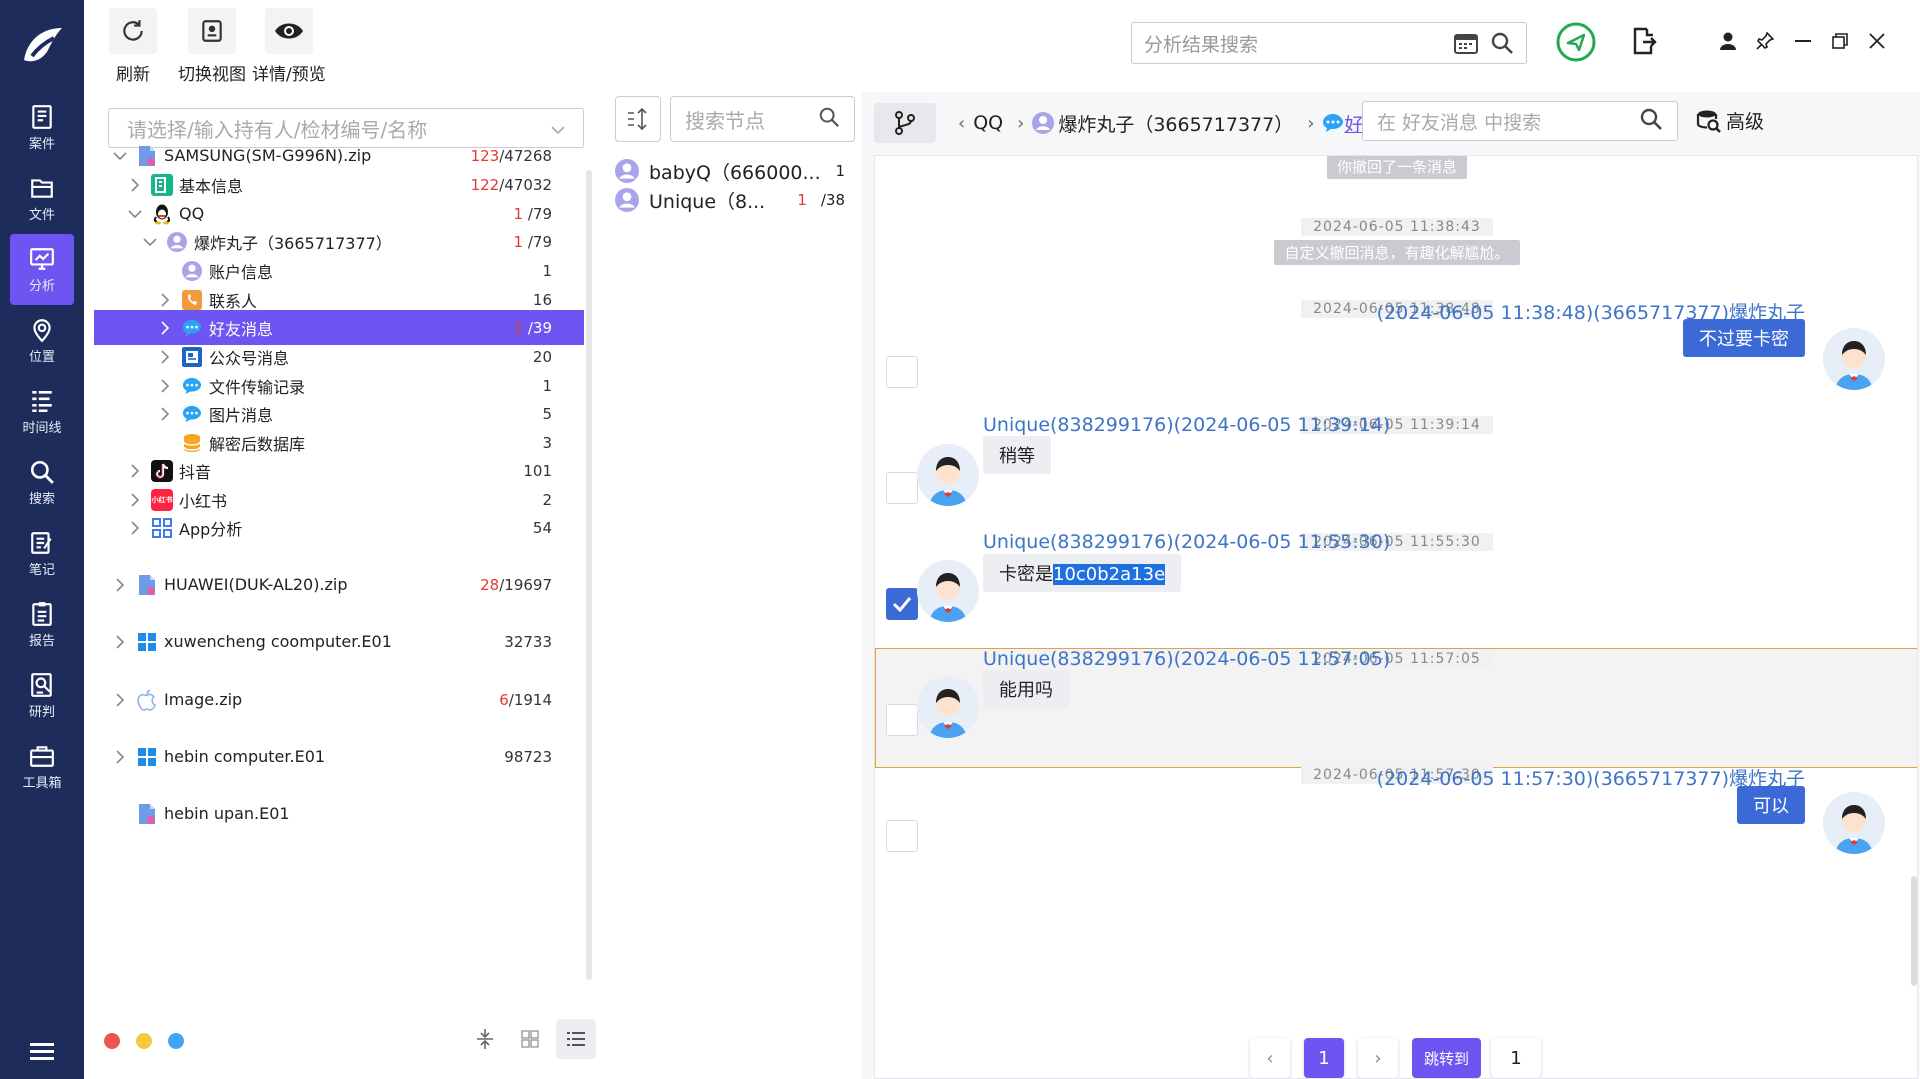  I want to click on crumb-qq: QQ, so click(988, 123).